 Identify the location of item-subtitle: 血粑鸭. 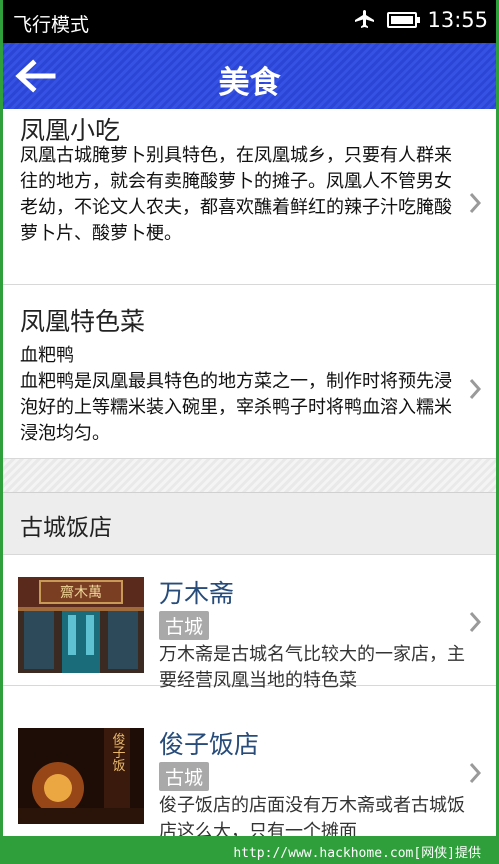
(47, 355).